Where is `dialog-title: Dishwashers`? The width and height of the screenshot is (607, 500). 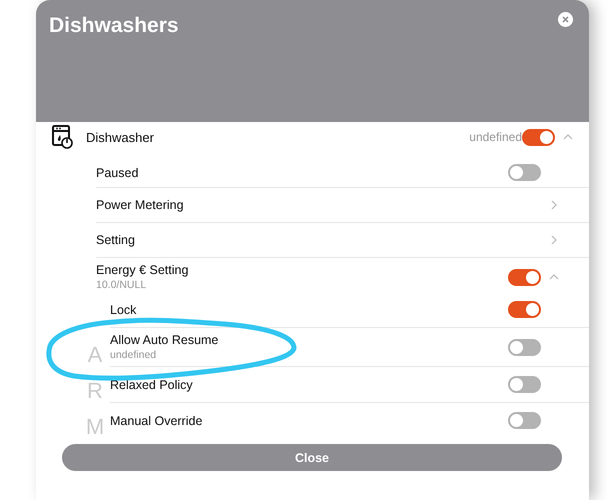 dialog-title: Dishwashers is located at coordinates (114, 26).